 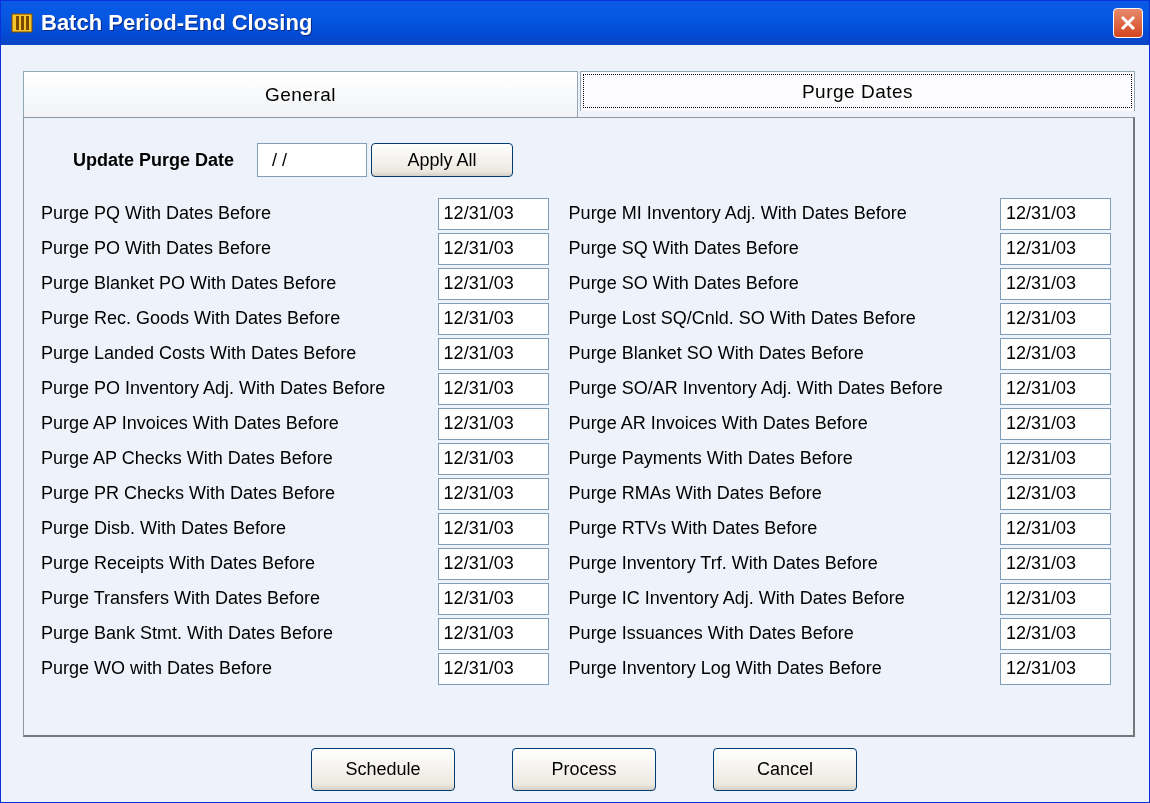 I want to click on field-label: Purge PO With Dates Before, so click(x=156, y=248).